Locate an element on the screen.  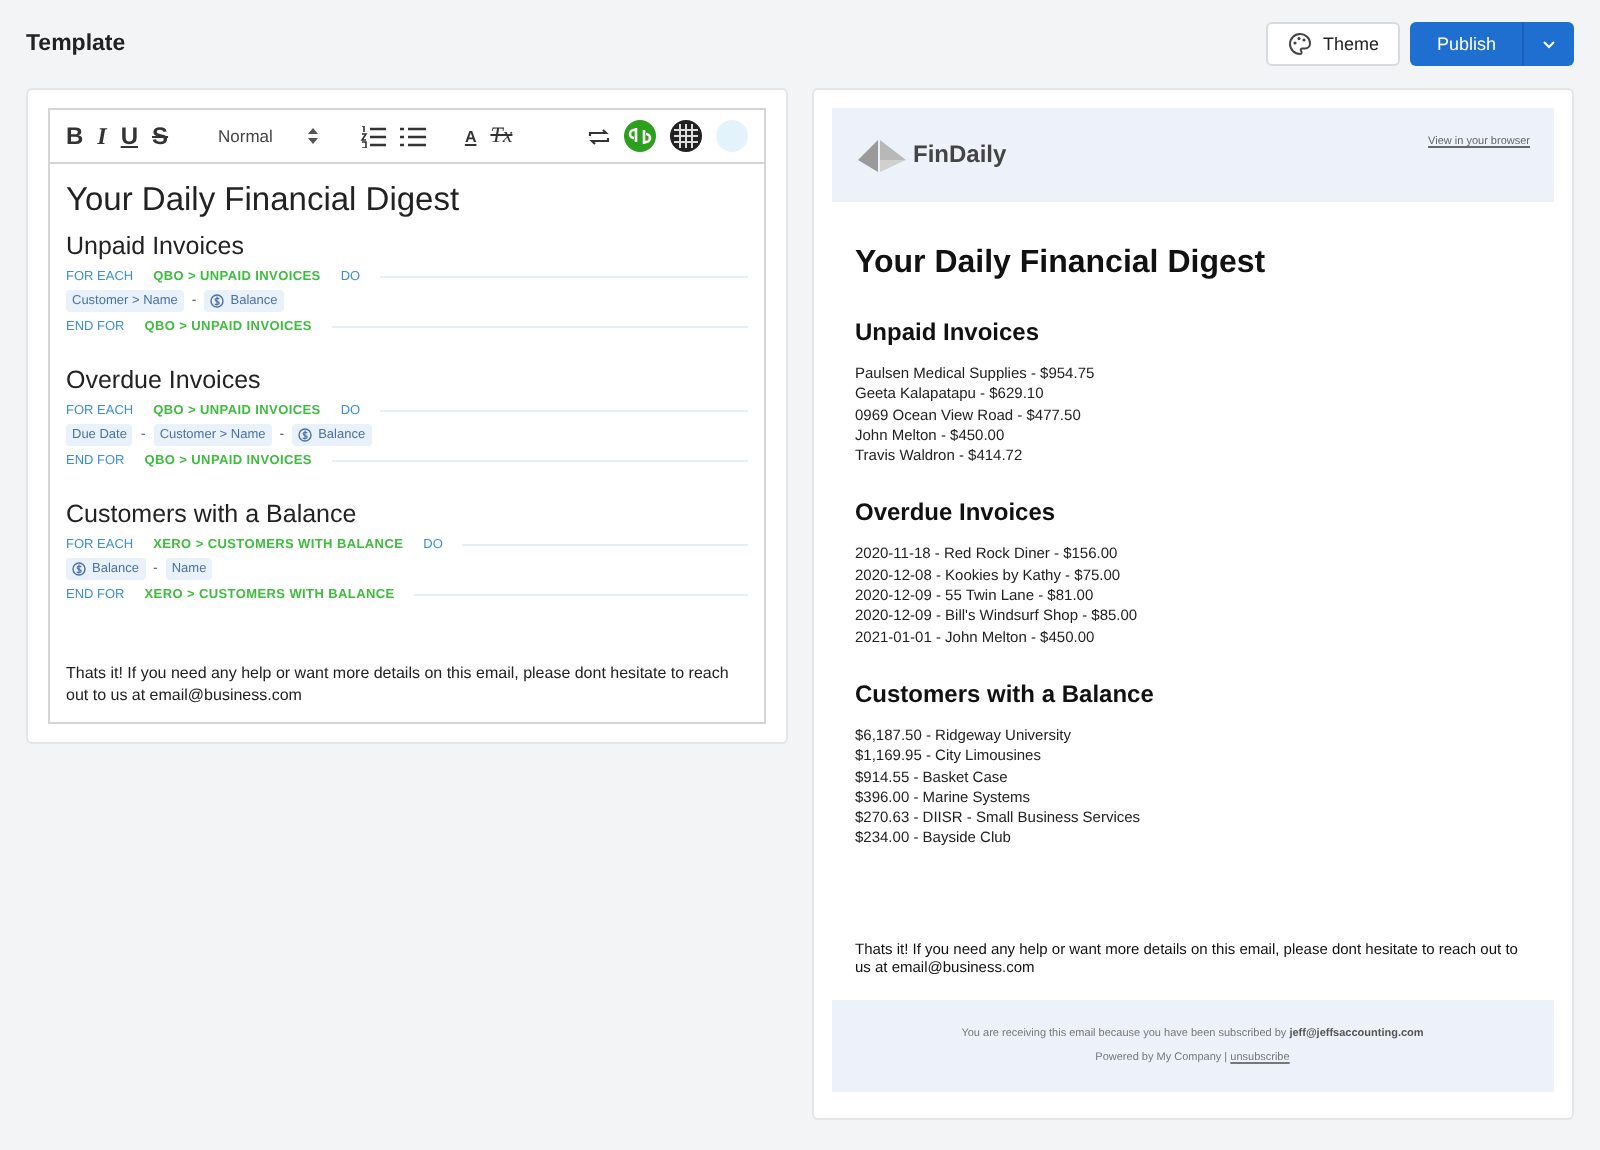
format-select: Normal is located at coordinates (268, 136).